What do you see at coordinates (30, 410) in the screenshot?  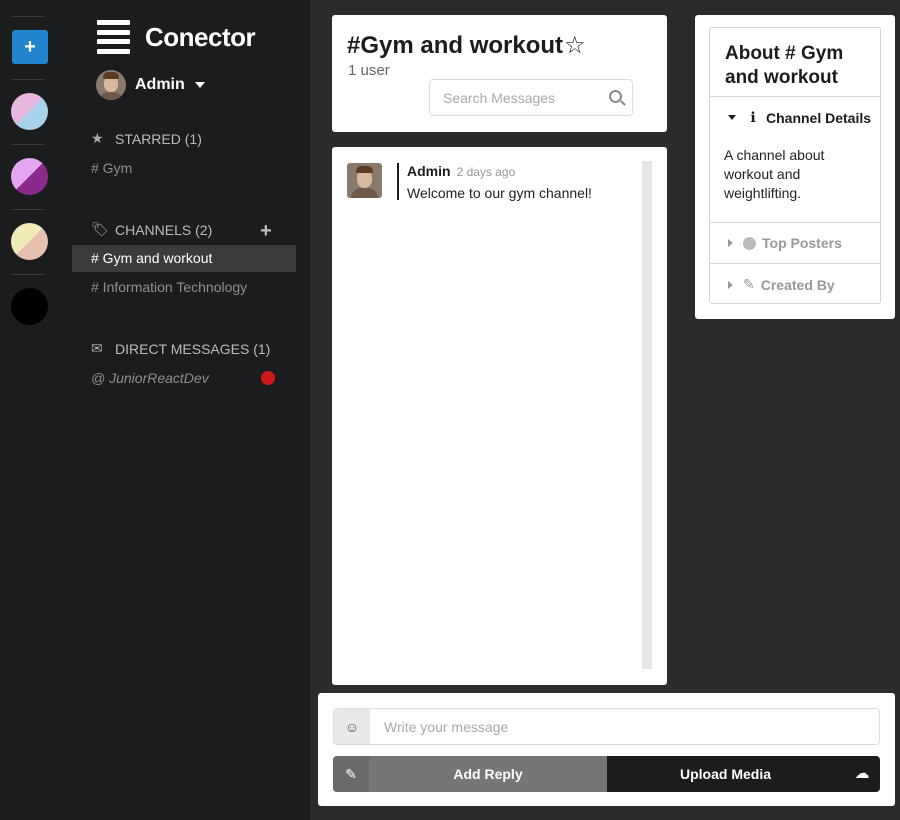 I see `color-rail: +` at bounding box center [30, 410].